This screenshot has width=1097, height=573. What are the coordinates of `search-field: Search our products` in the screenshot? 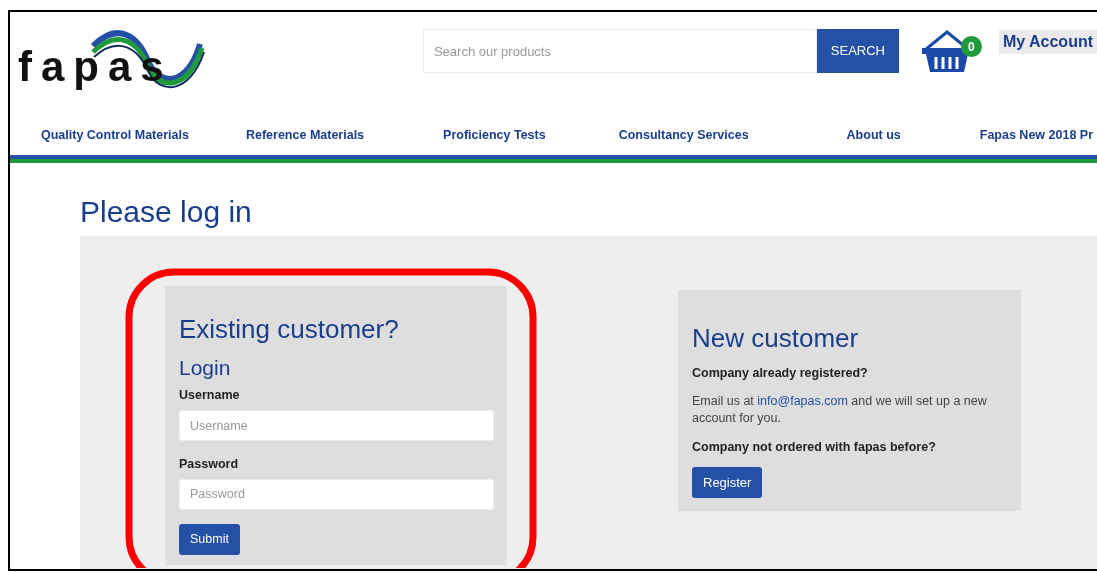 It's located at (619, 51).